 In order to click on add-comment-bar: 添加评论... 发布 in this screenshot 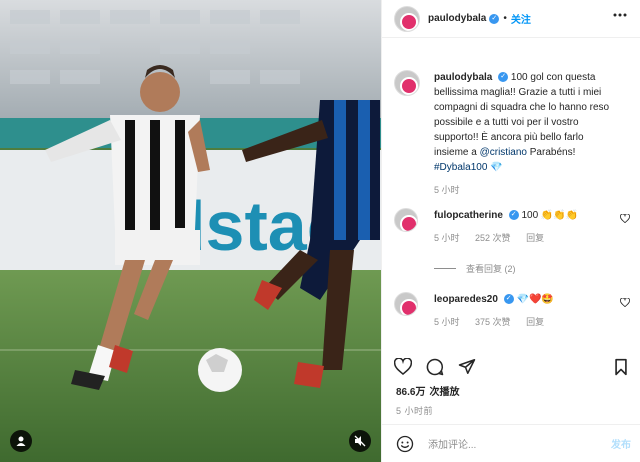, I will do `click(511, 443)`.